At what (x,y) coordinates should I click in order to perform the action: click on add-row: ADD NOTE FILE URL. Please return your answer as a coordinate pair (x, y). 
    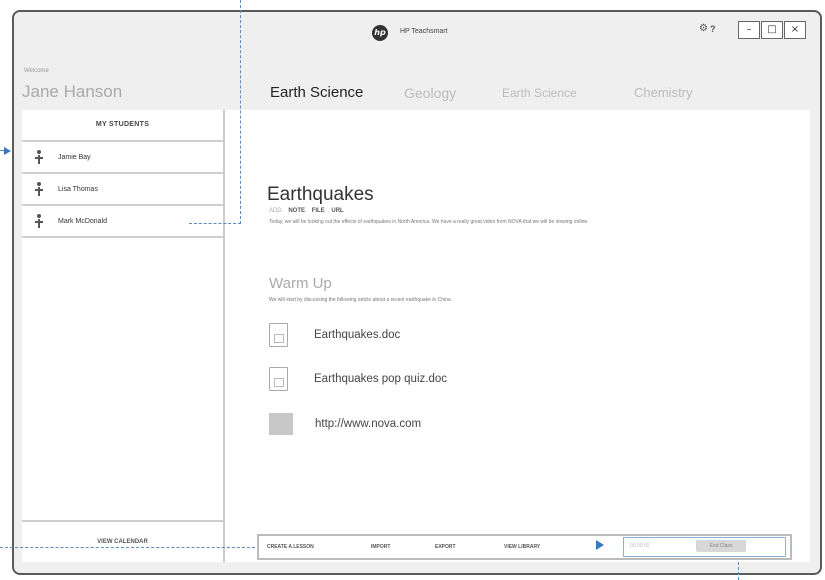
    Looking at the image, I should click on (309, 211).